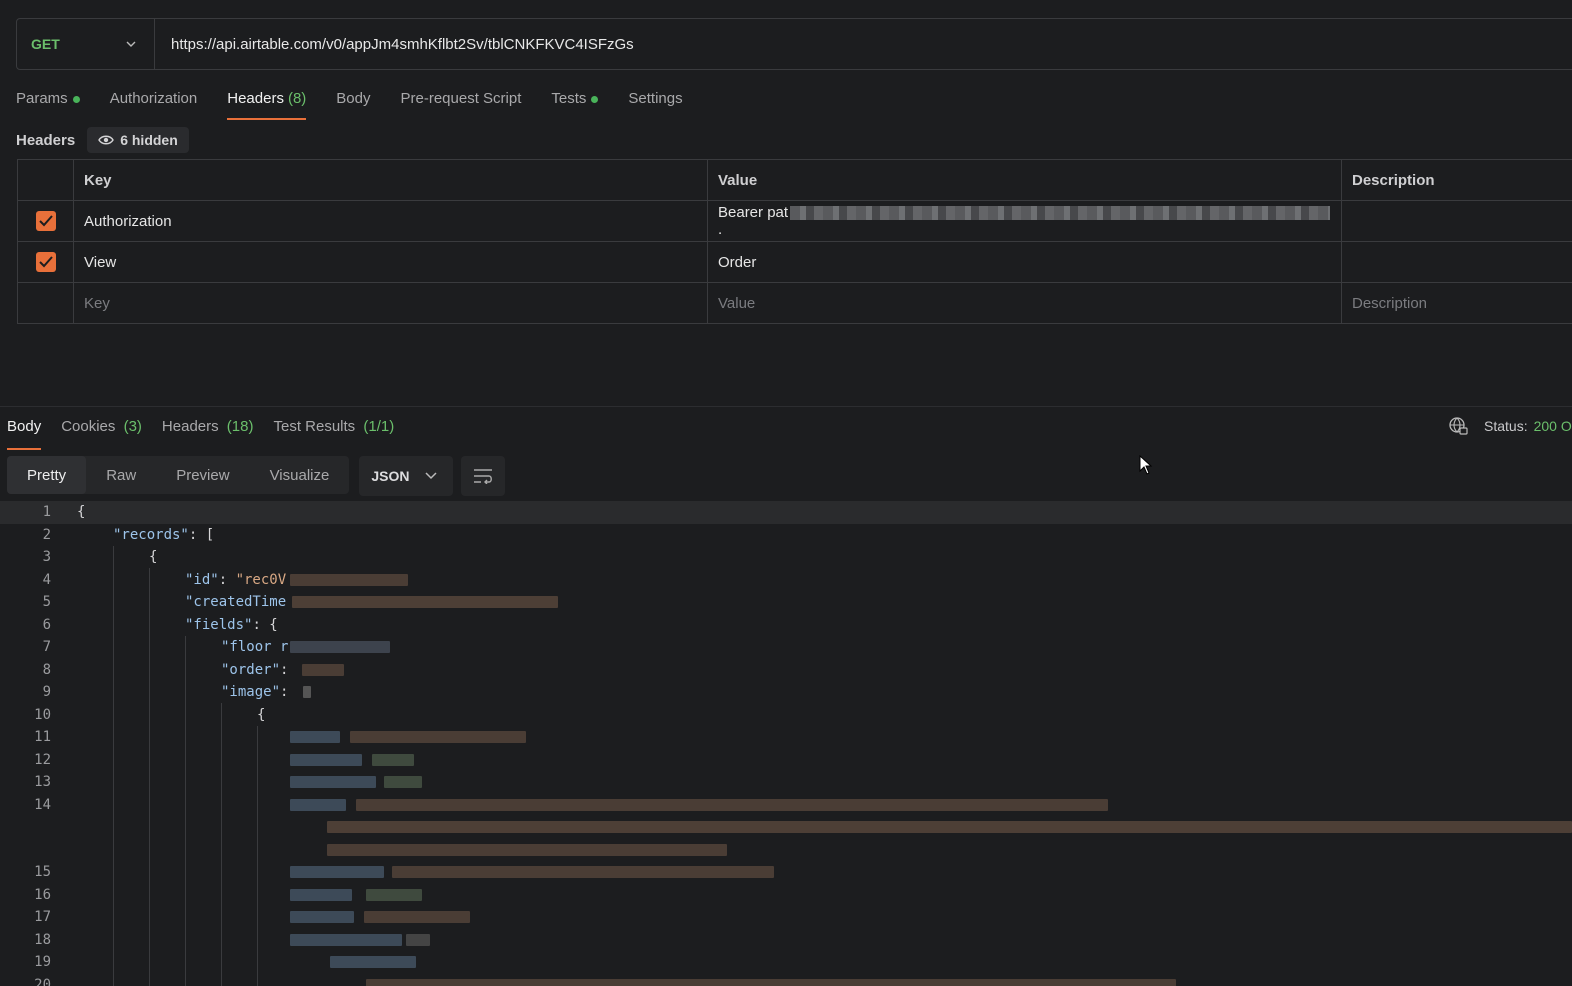  I want to click on tab-pre-request-script: Pre-request Script, so click(461, 104).